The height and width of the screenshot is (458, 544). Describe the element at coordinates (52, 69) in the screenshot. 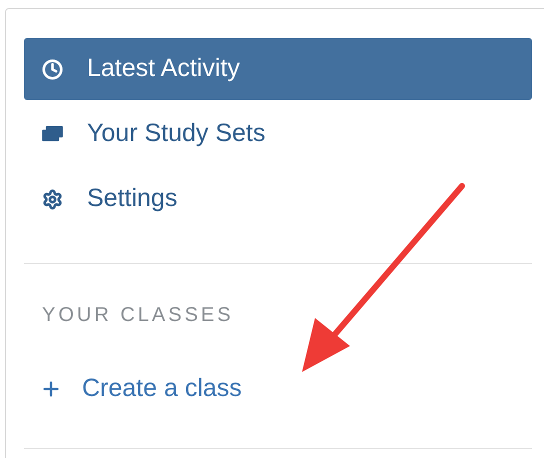

I see `clock-icon` at that location.